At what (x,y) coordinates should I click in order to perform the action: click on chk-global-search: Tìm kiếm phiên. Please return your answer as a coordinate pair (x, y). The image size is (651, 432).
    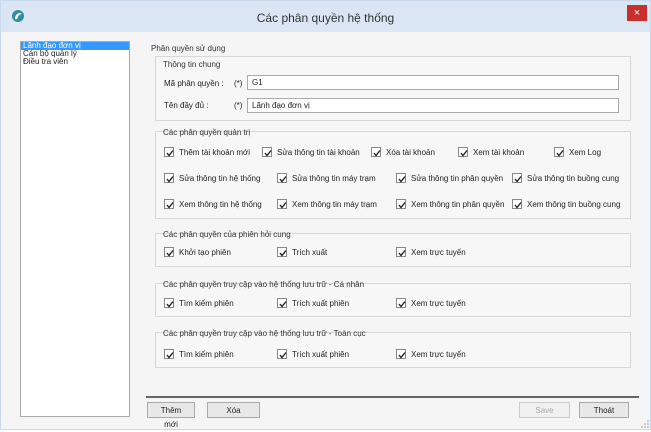
    Looking at the image, I should click on (199, 354).